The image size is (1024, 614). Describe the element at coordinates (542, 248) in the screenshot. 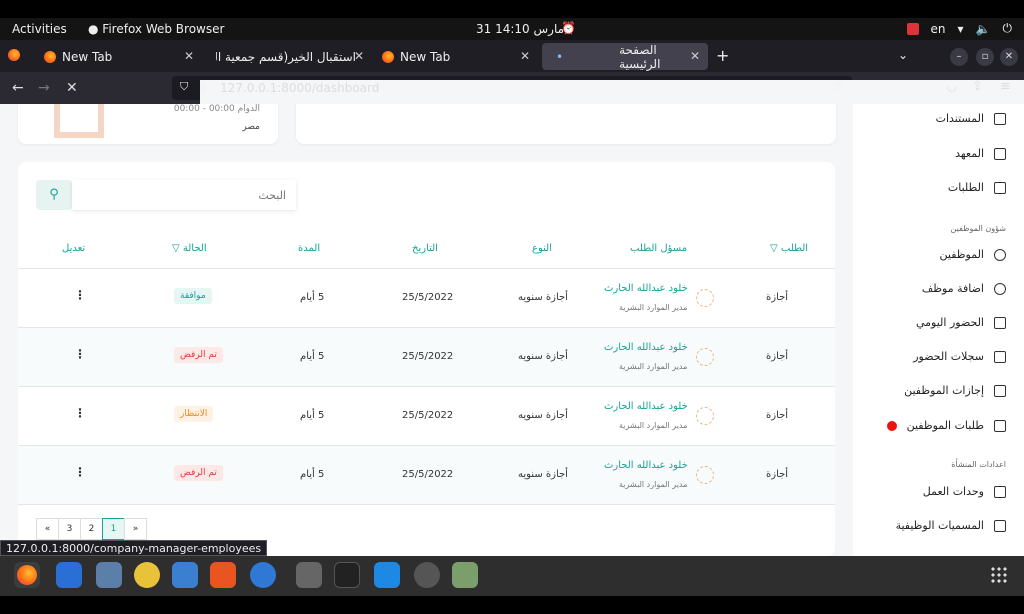

I see `header-type: النوع` at that location.